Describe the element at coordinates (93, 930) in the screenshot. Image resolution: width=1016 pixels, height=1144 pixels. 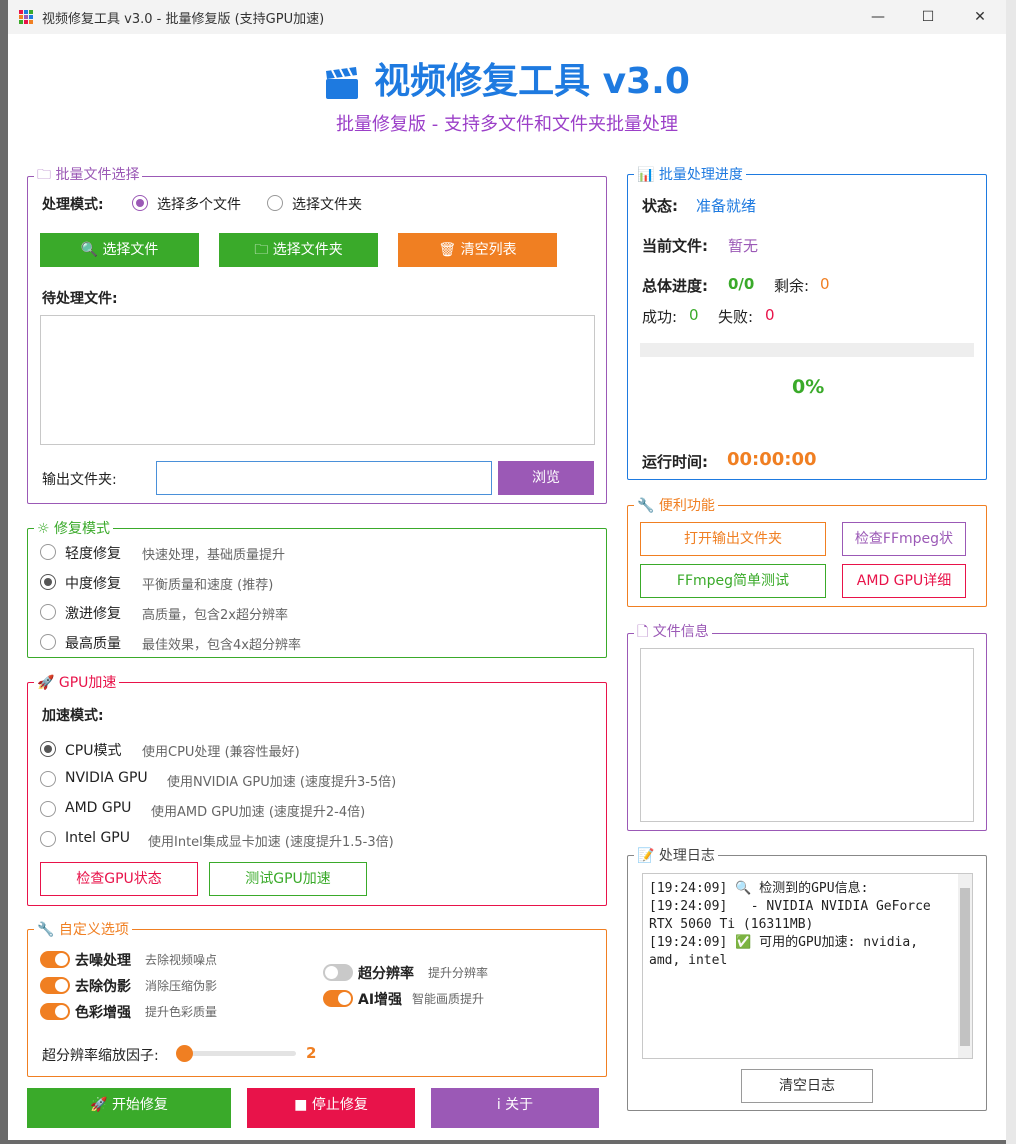
I see `custom-legend: 自定义选项` at that location.